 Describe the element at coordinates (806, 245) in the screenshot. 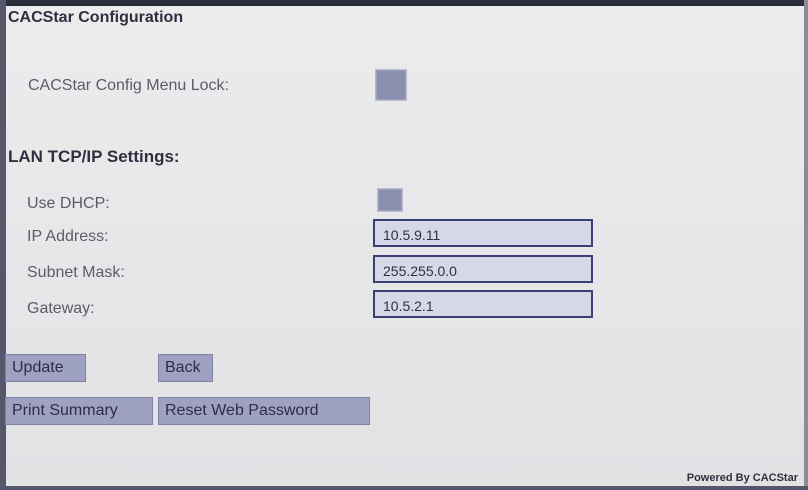

I see `right-border` at that location.